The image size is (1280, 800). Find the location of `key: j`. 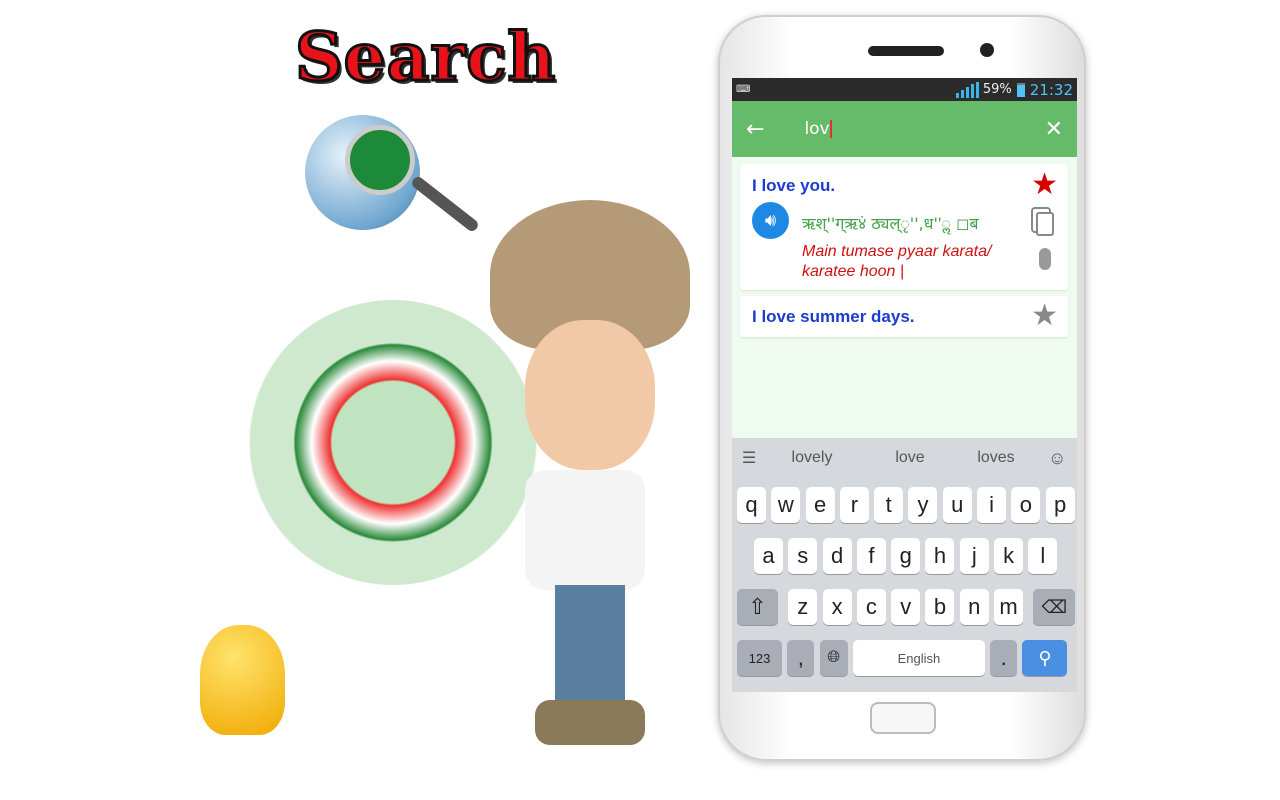

key: j is located at coordinates (974, 556).